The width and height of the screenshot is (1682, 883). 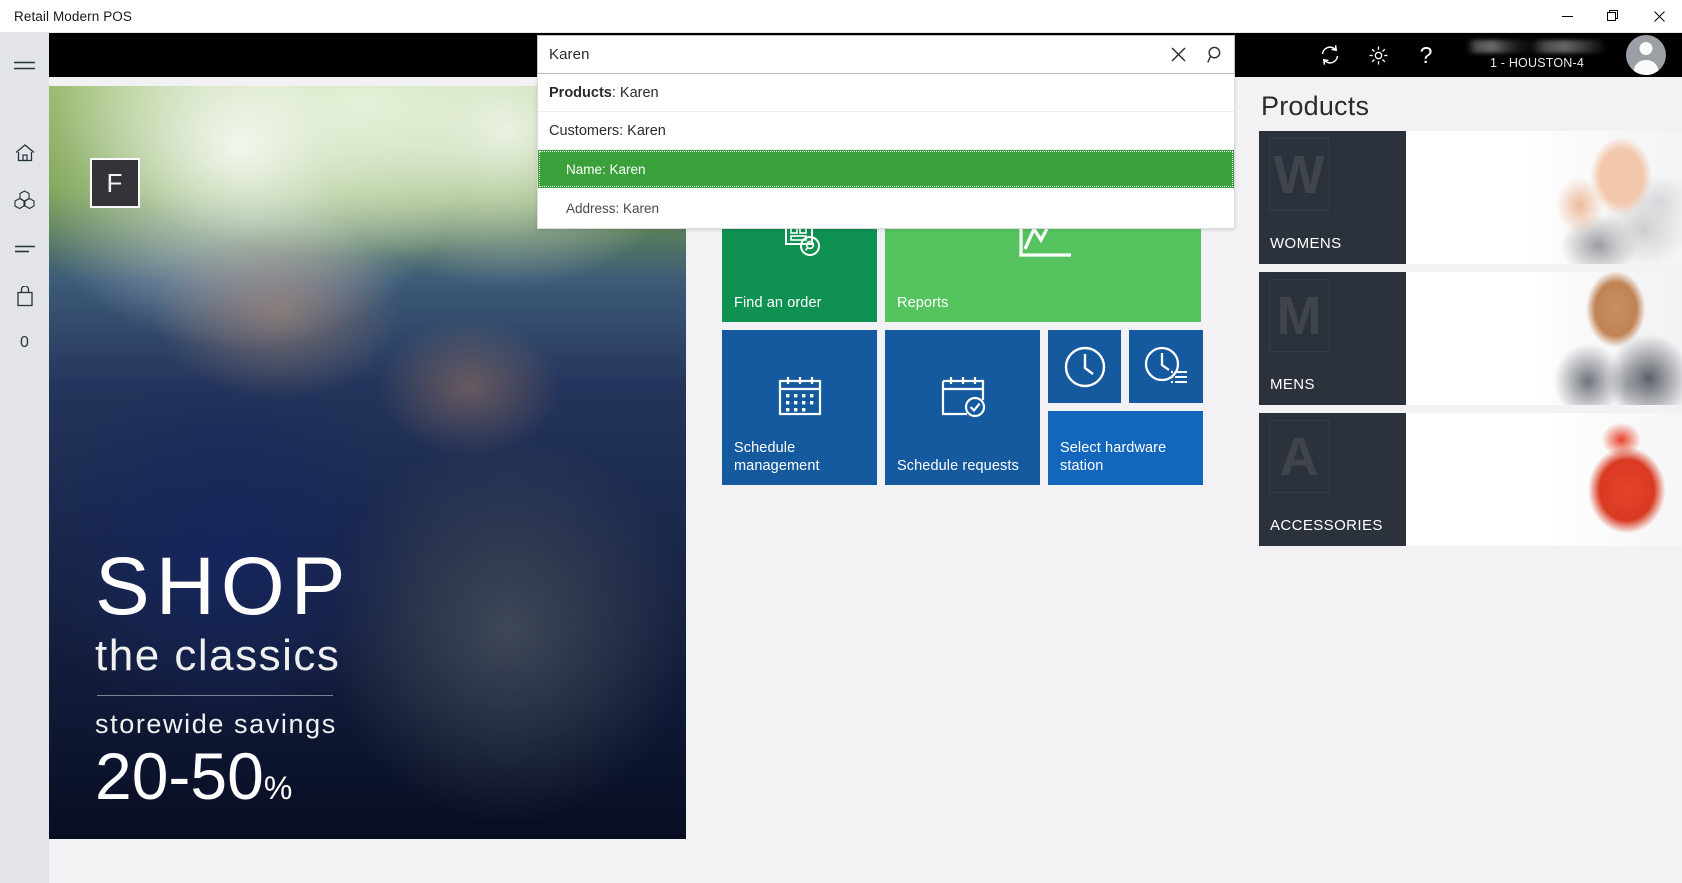 I want to click on help-icon: ?, so click(x=1426, y=54).